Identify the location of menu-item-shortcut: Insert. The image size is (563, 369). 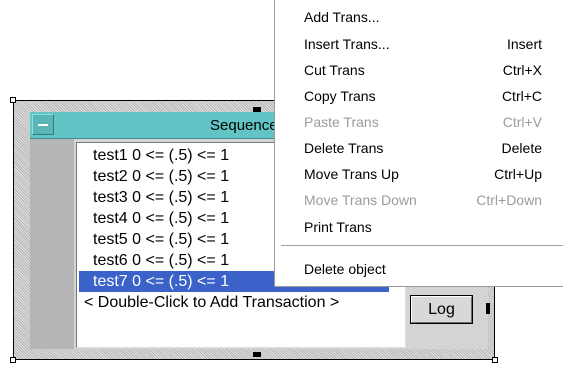
(524, 44).